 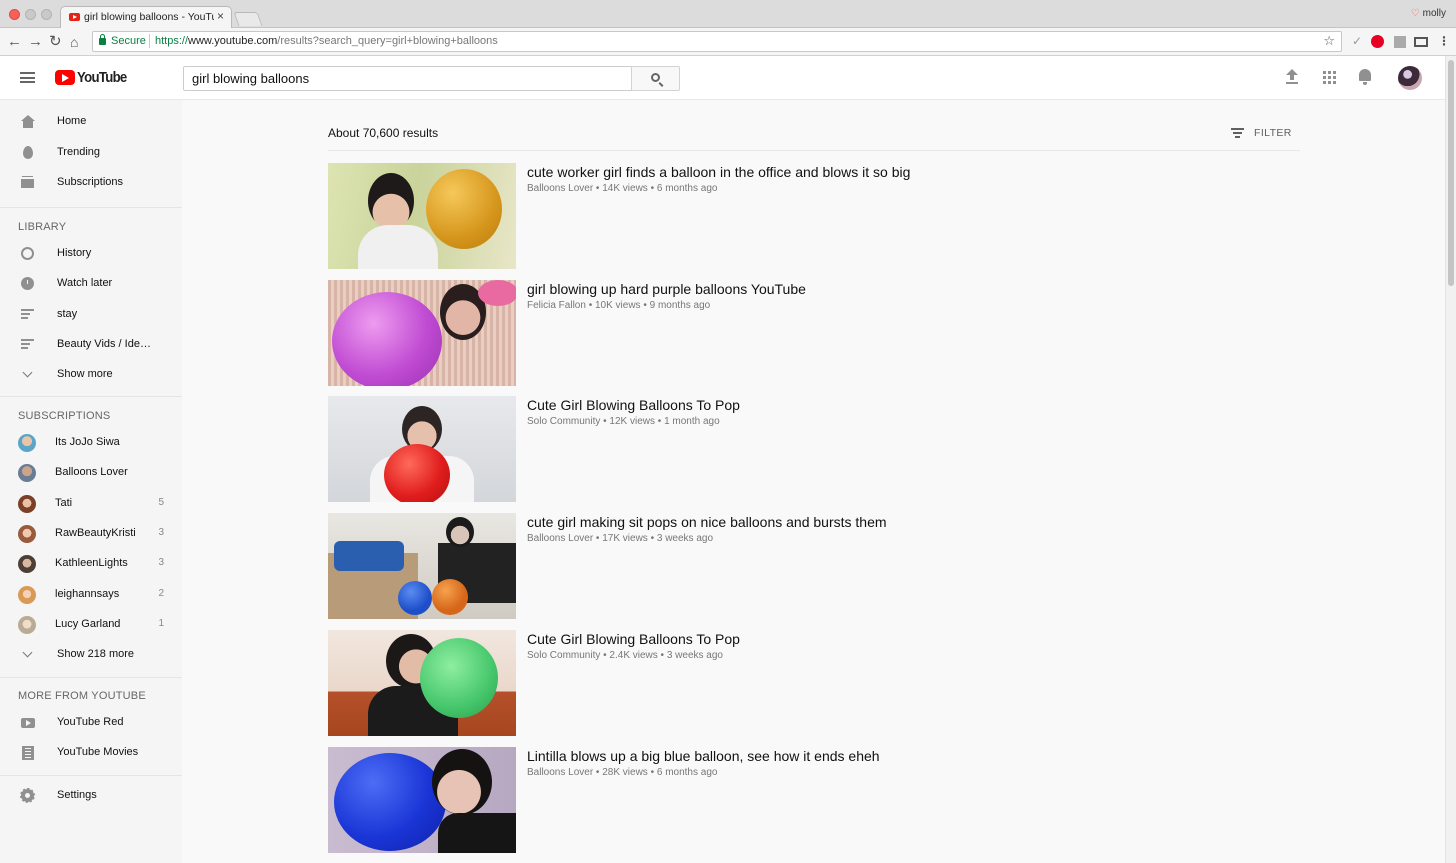 What do you see at coordinates (1329, 77) in the screenshot?
I see `apps-grid-icon` at bounding box center [1329, 77].